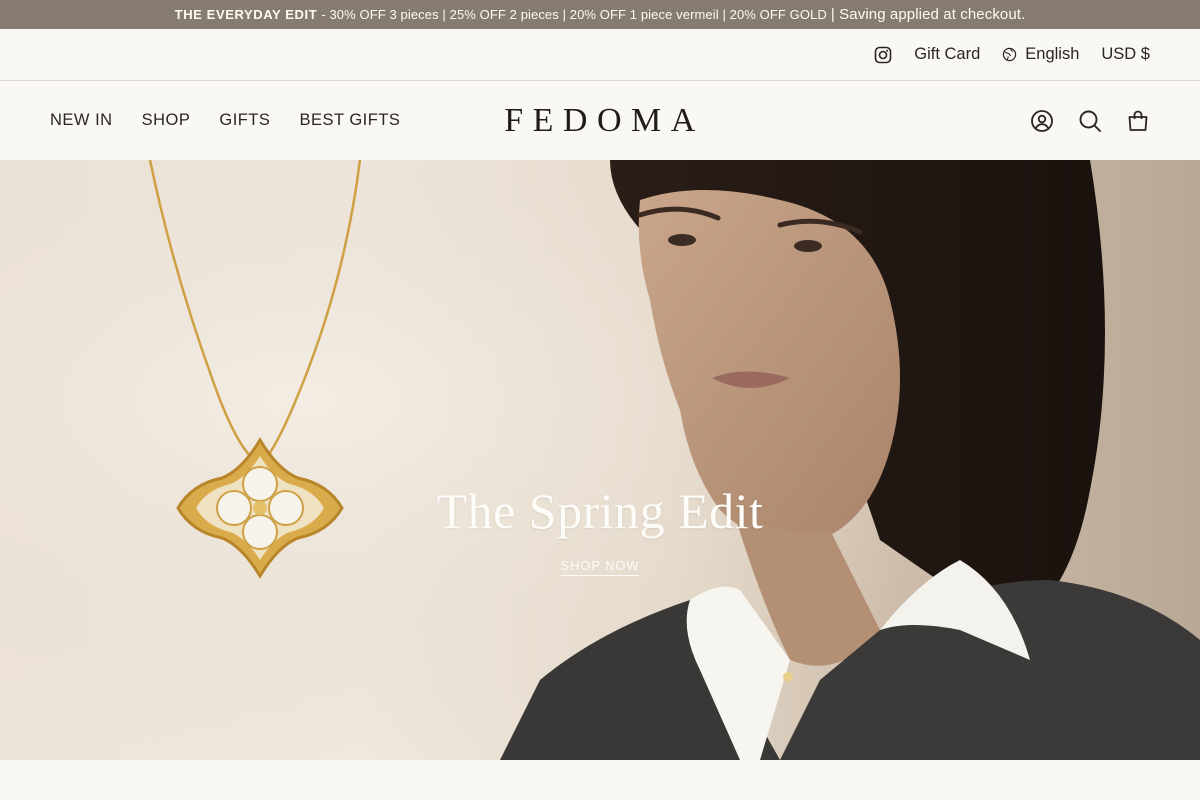 This screenshot has height=800, width=1200. I want to click on language-selector: English, so click(1040, 54).